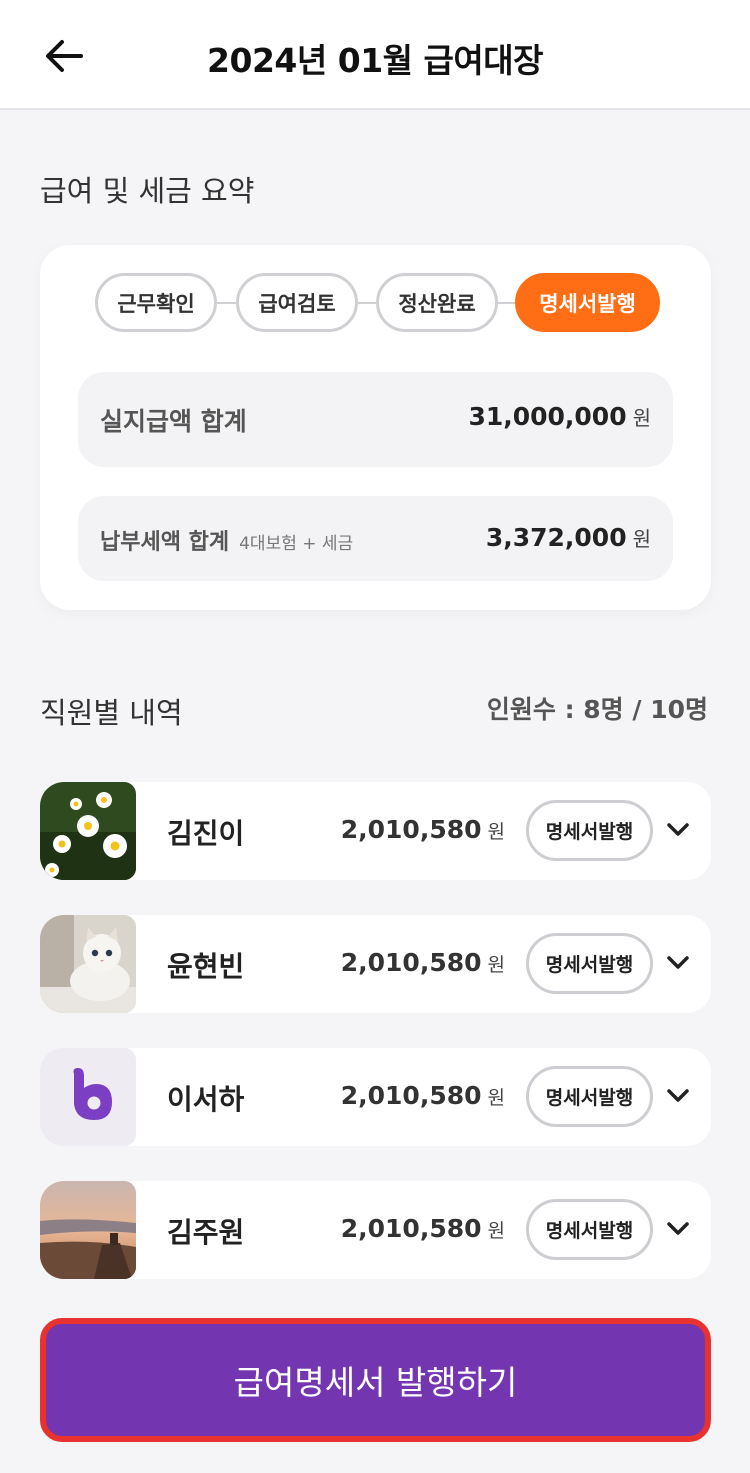 The image size is (750, 1473). I want to click on beach-photo, so click(88, 1230).